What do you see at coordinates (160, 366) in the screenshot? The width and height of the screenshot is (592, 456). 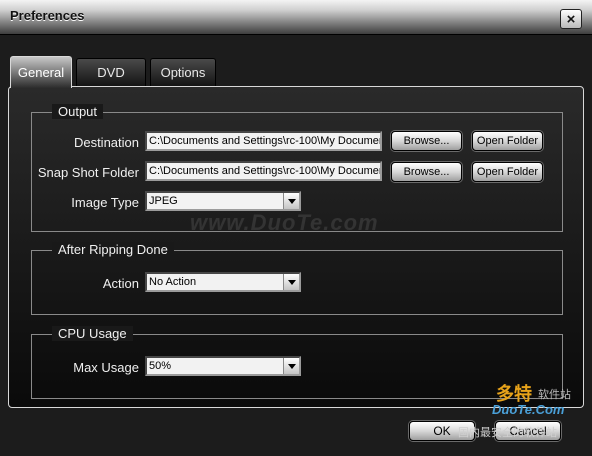 I see `max-usage-value: 50%` at bounding box center [160, 366].